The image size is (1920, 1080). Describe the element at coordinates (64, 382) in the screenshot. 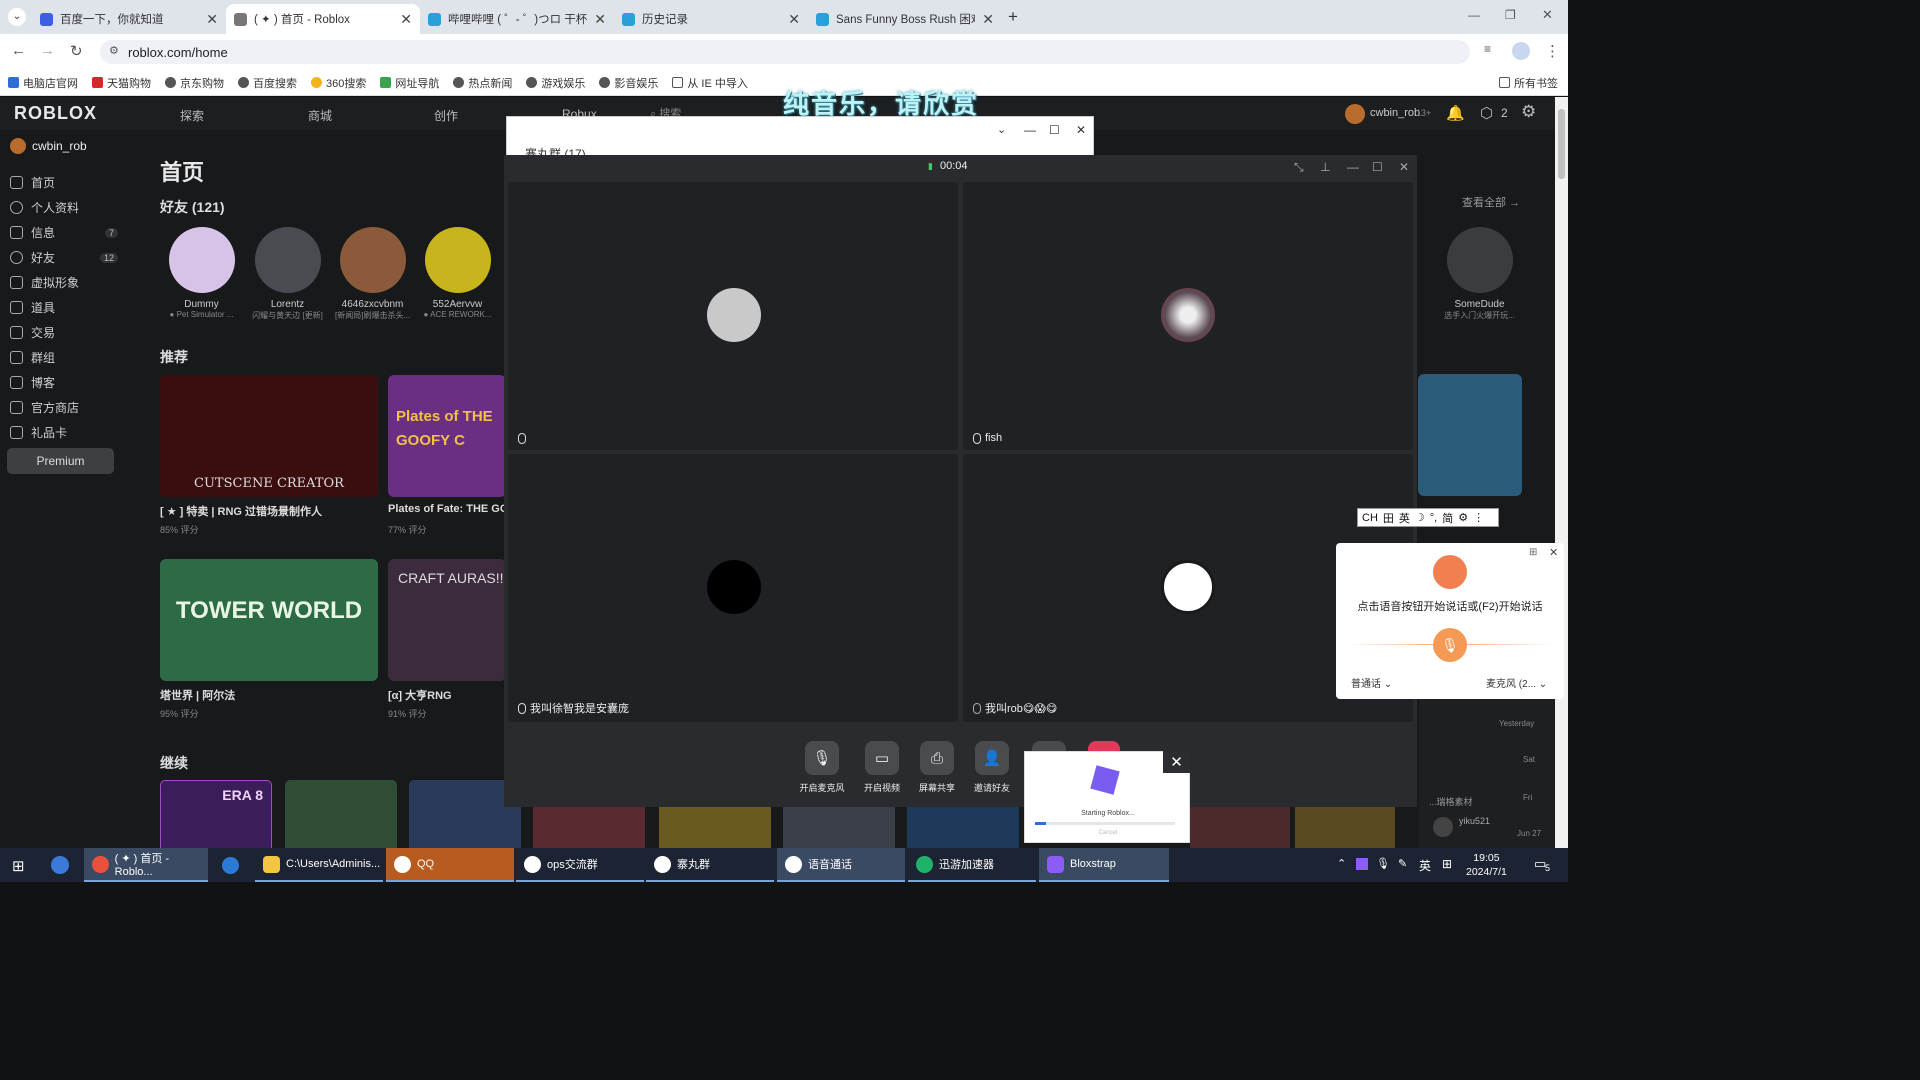

I see `sidebar-item-blog: 博客` at that location.